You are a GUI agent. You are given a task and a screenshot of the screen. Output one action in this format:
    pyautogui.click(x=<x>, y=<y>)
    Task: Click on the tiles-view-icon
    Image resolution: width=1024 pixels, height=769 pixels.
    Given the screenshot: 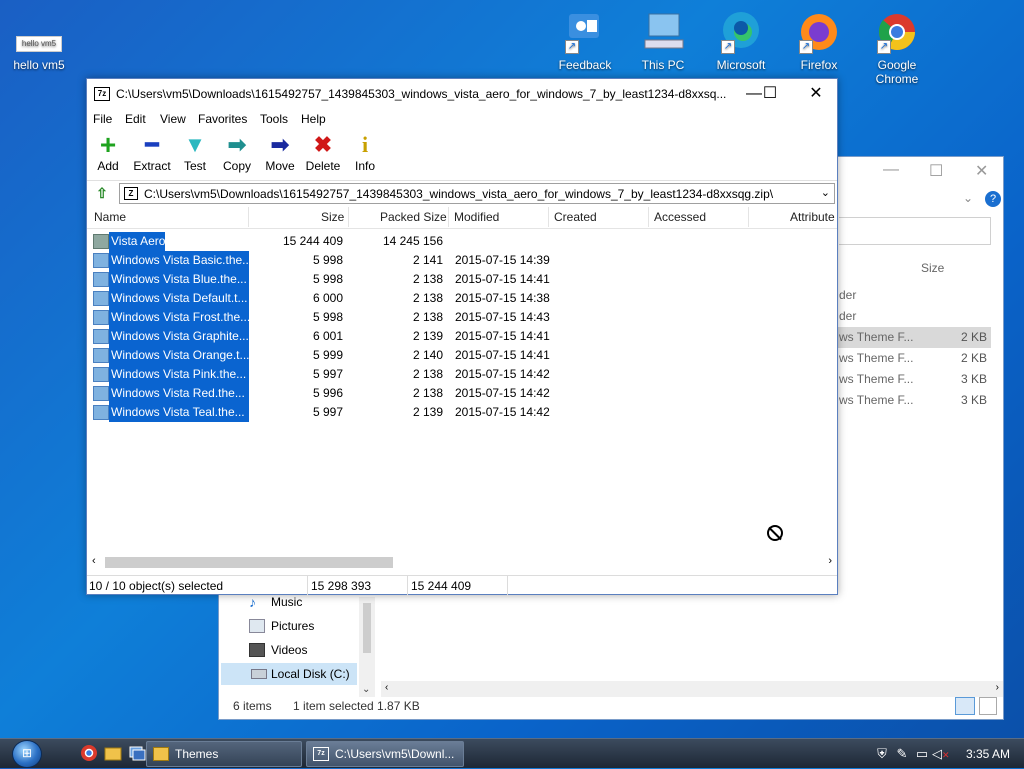 What is the action you would take?
    pyautogui.click(x=988, y=706)
    